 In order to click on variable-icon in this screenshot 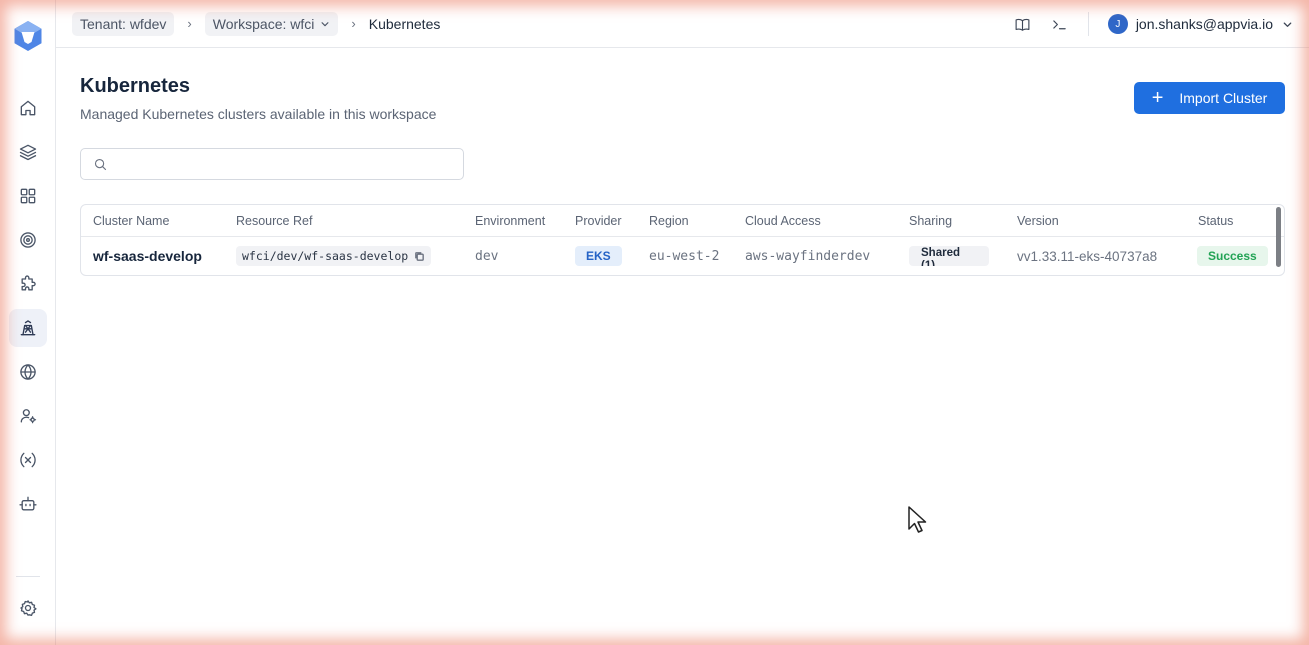, I will do `click(28, 460)`.